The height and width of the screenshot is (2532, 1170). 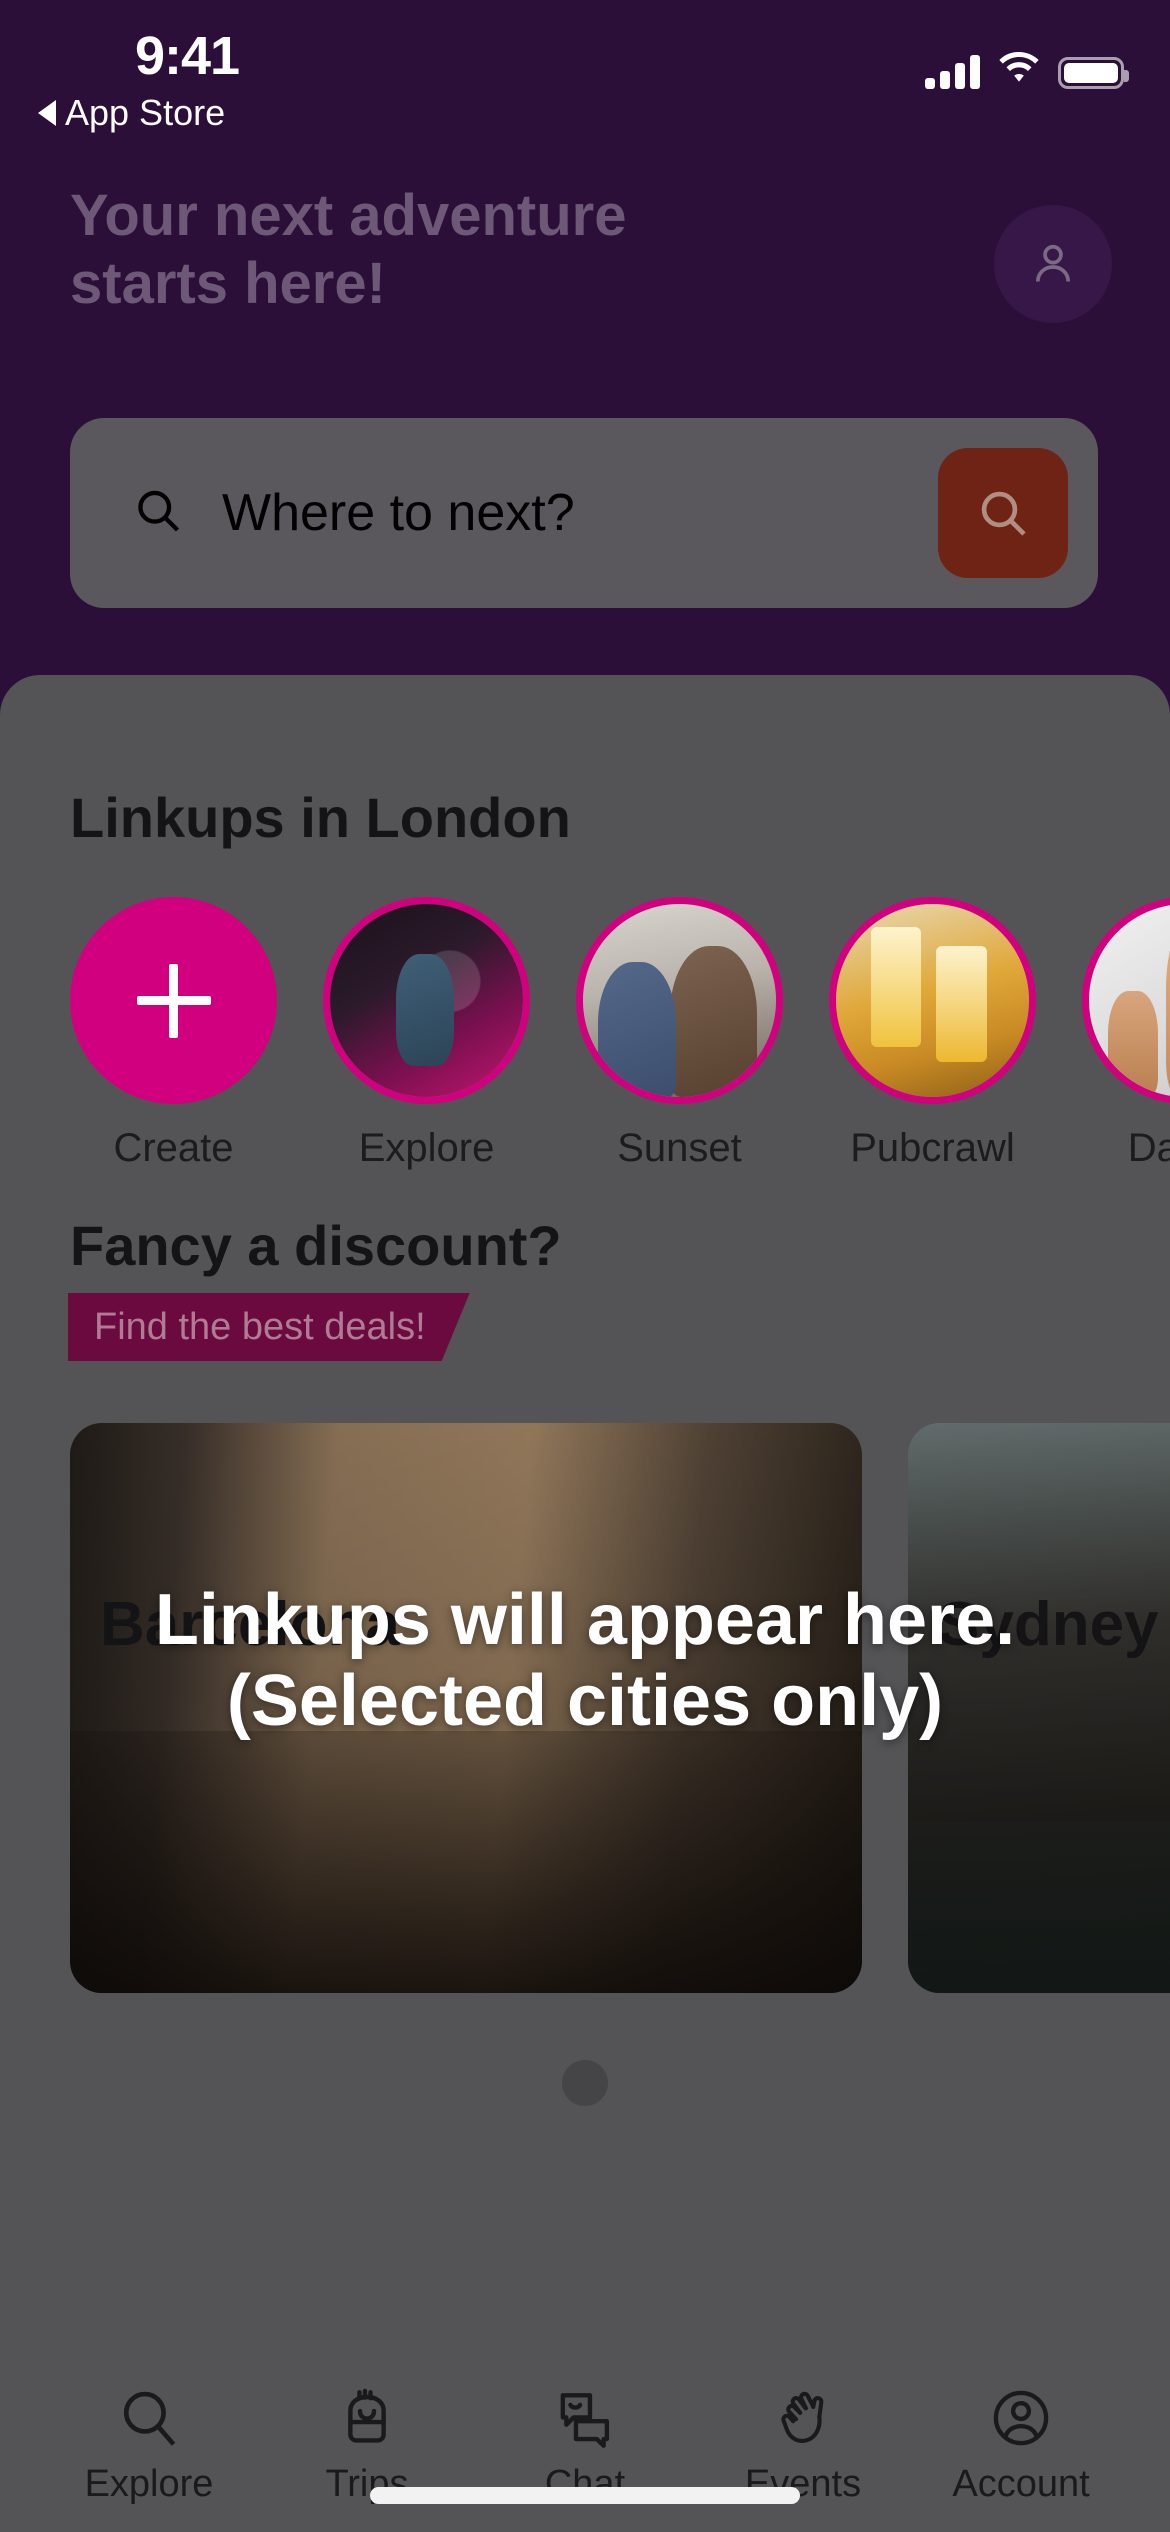 What do you see at coordinates (585, 2418) in the screenshot?
I see `chat-bubbles-icon` at bounding box center [585, 2418].